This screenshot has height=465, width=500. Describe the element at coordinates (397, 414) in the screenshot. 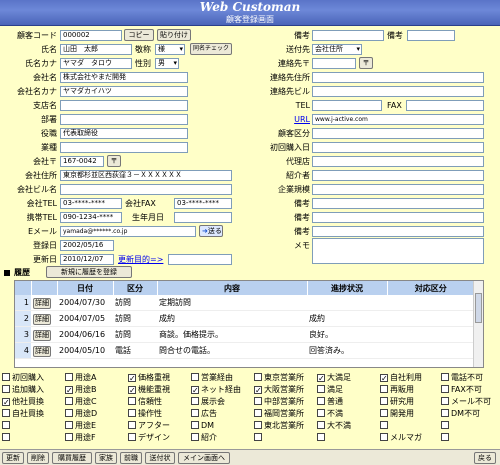

I see `attribute-checkbox: 開発用` at that location.